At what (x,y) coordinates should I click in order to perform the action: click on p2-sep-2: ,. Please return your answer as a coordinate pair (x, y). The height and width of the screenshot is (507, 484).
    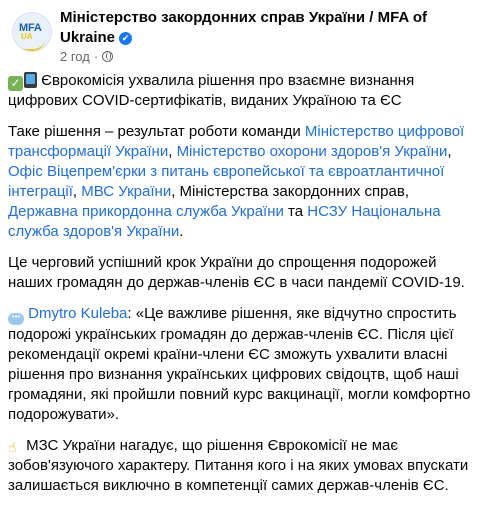
    Looking at the image, I should click on (449, 151).